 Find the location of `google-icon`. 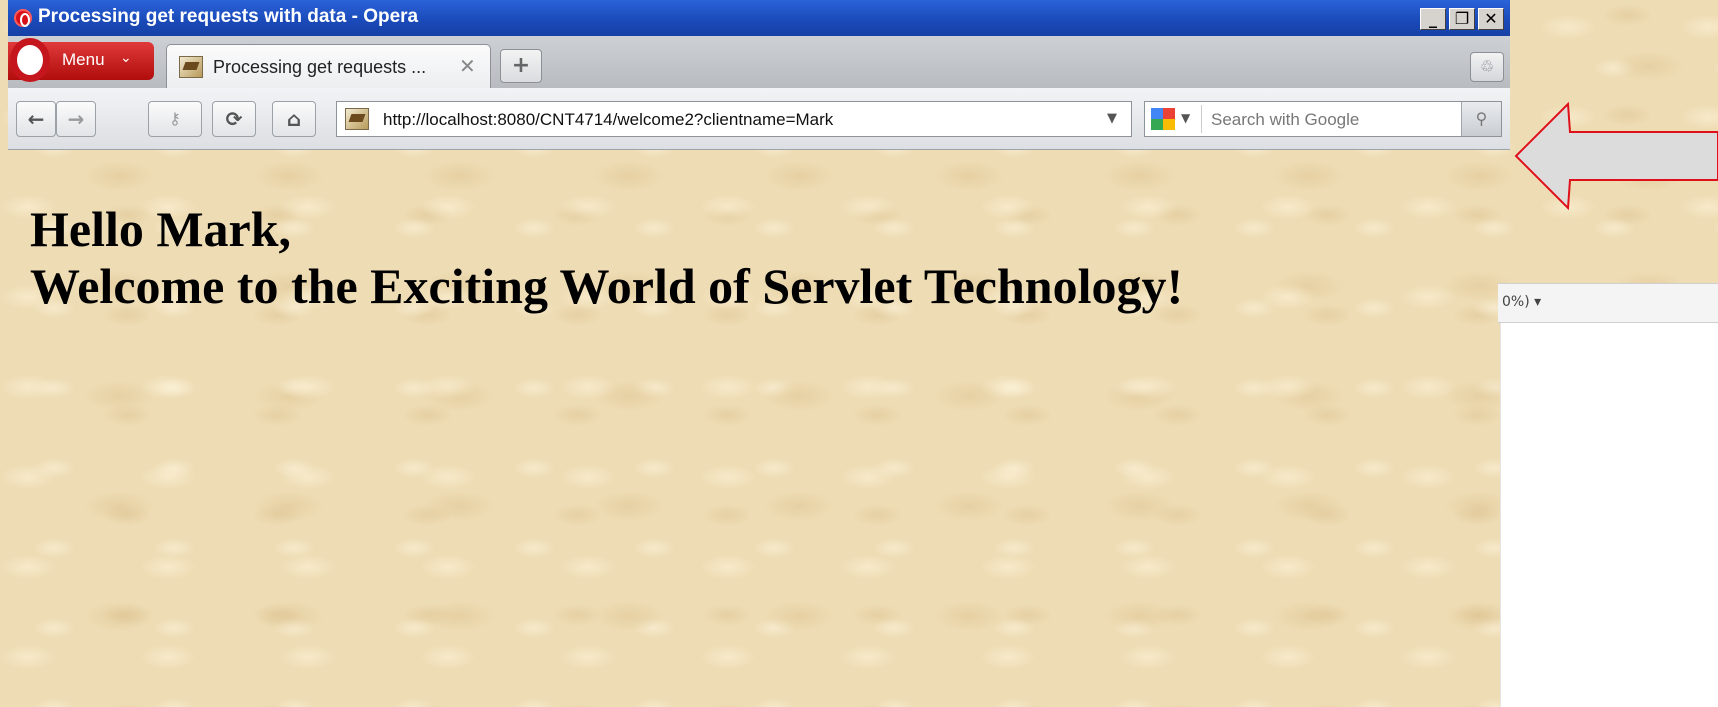

google-icon is located at coordinates (1163, 119).